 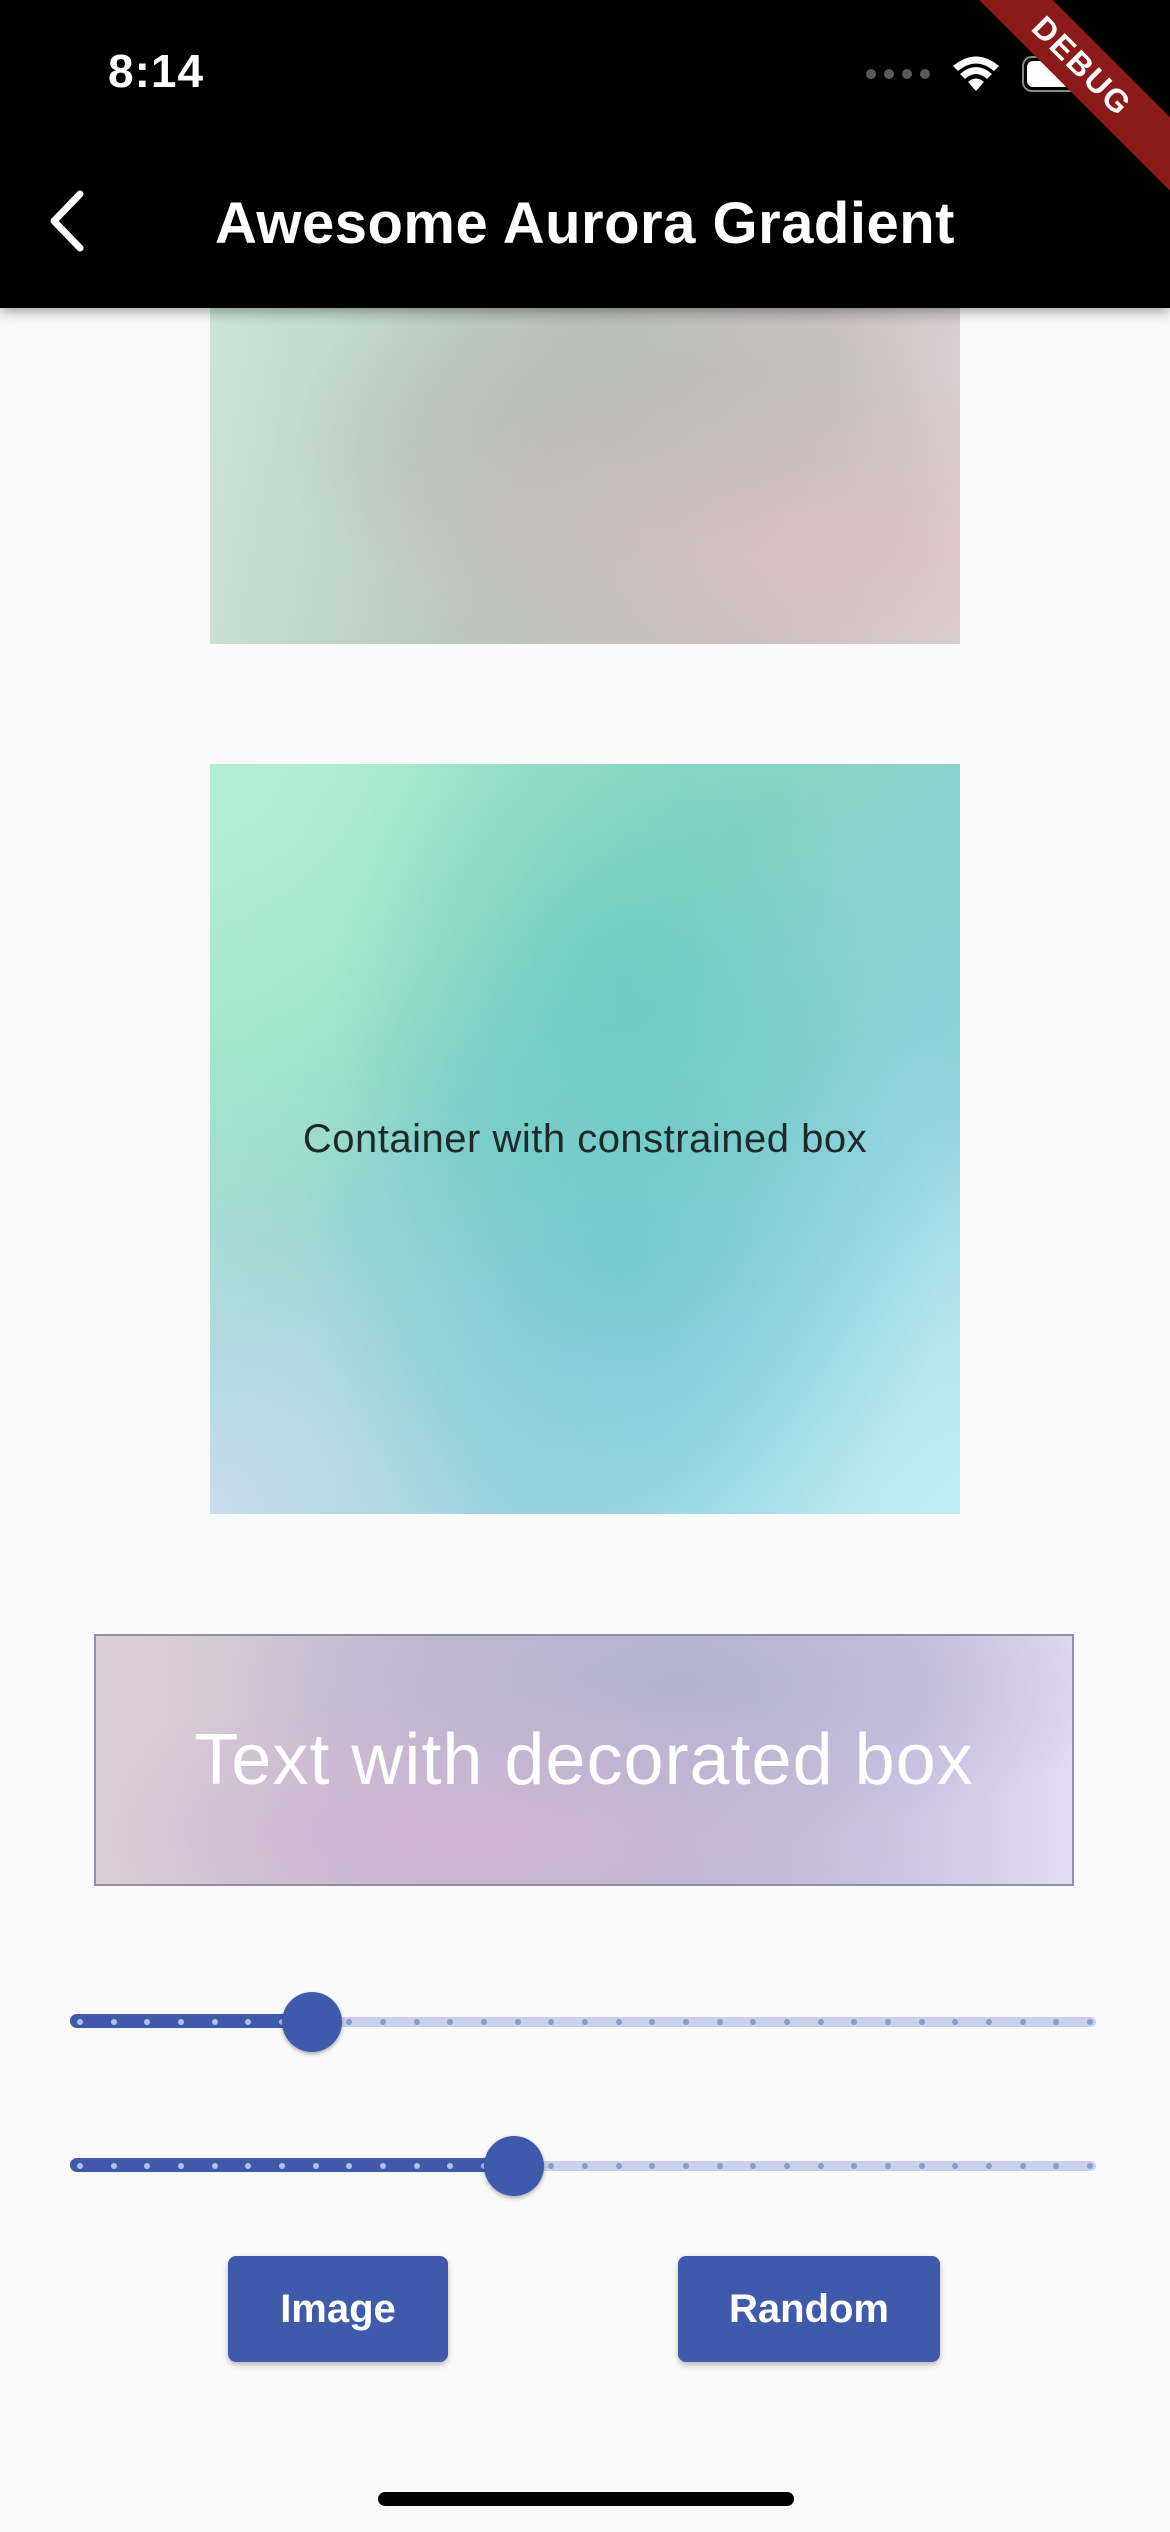 I want to click on random-button: Random, so click(x=809, y=2309).